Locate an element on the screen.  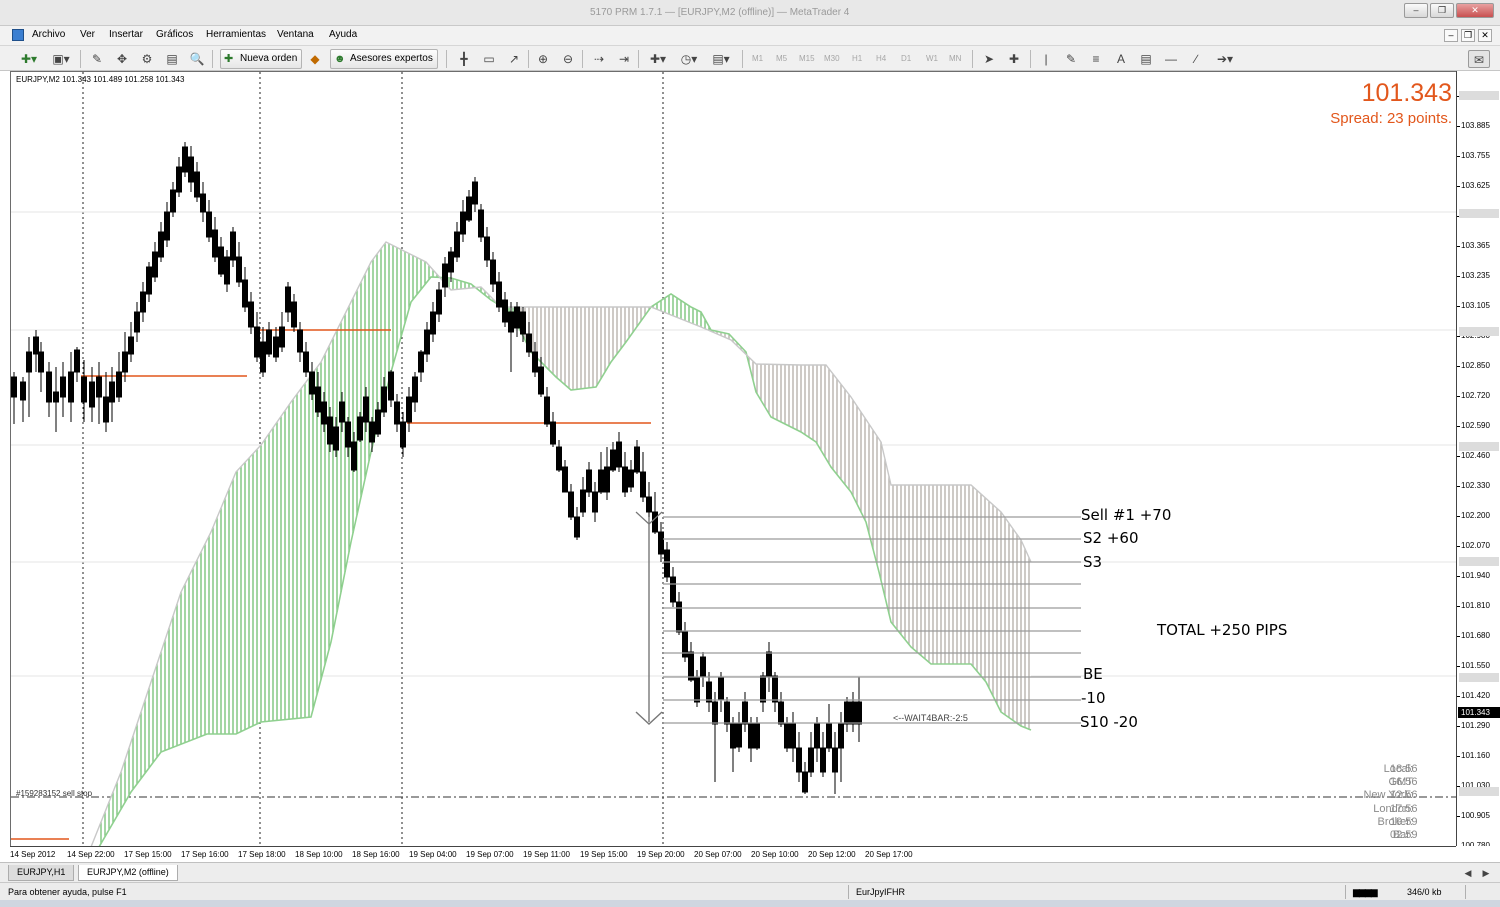
zoom-in-icon: ⊕ is located at coordinates (543, 59).